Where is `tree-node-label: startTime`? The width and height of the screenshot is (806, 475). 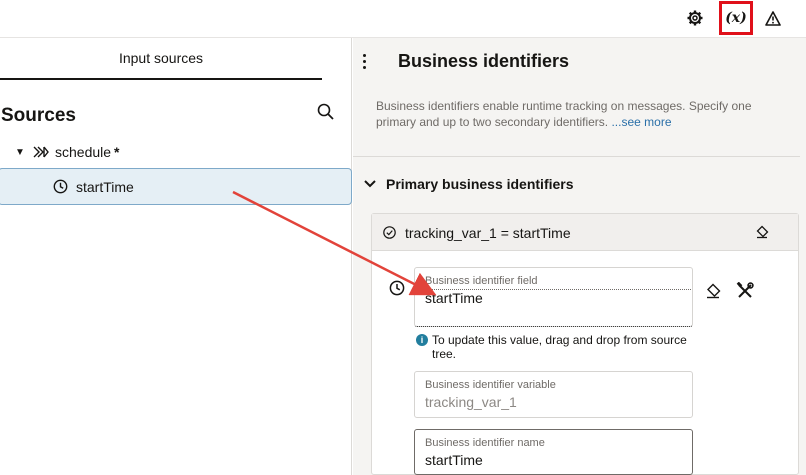 tree-node-label: startTime is located at coordinates (105, 187).